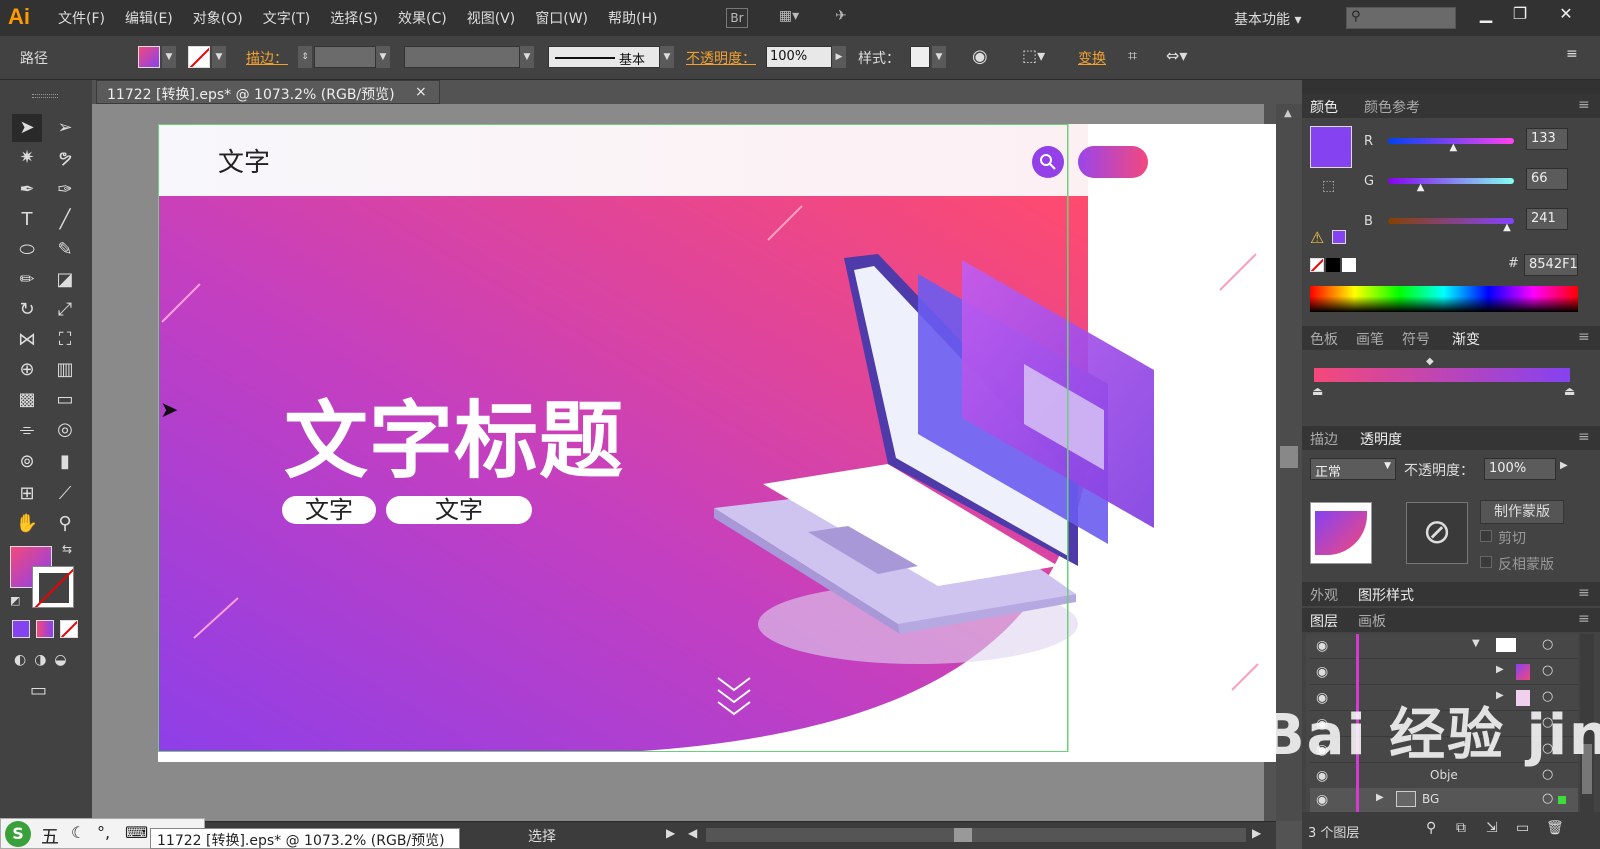  Describe the element at coordinates (1176, 55) in the screenshot. I see `arrange-icon: ⇔▾` at that location.